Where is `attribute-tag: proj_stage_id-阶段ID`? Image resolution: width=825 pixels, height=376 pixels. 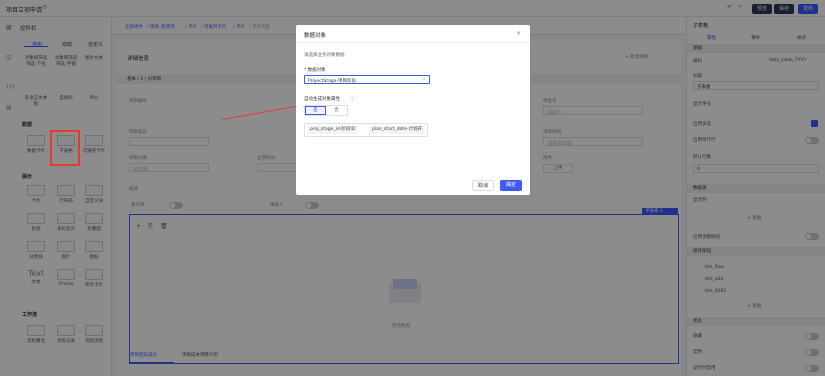 attribute-tag: proj_stage_id-阶段ID is located at coordinates (333, 130).